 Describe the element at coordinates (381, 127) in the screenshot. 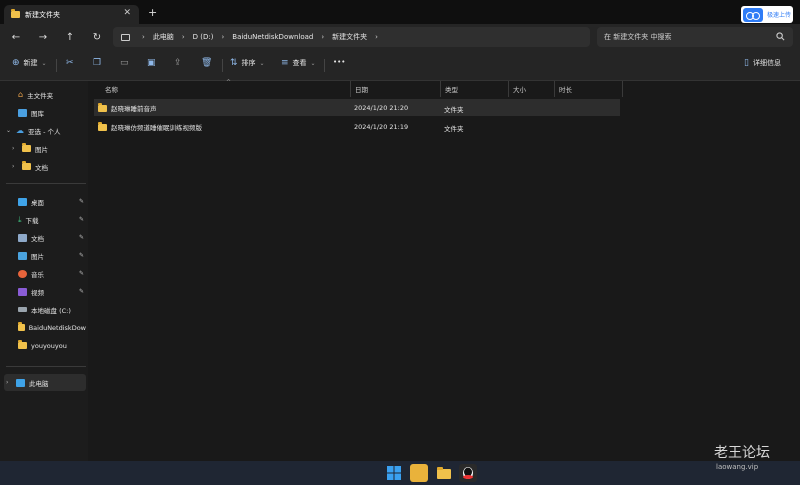

I see `file-date: 2024/1/20 21:19` at that location.